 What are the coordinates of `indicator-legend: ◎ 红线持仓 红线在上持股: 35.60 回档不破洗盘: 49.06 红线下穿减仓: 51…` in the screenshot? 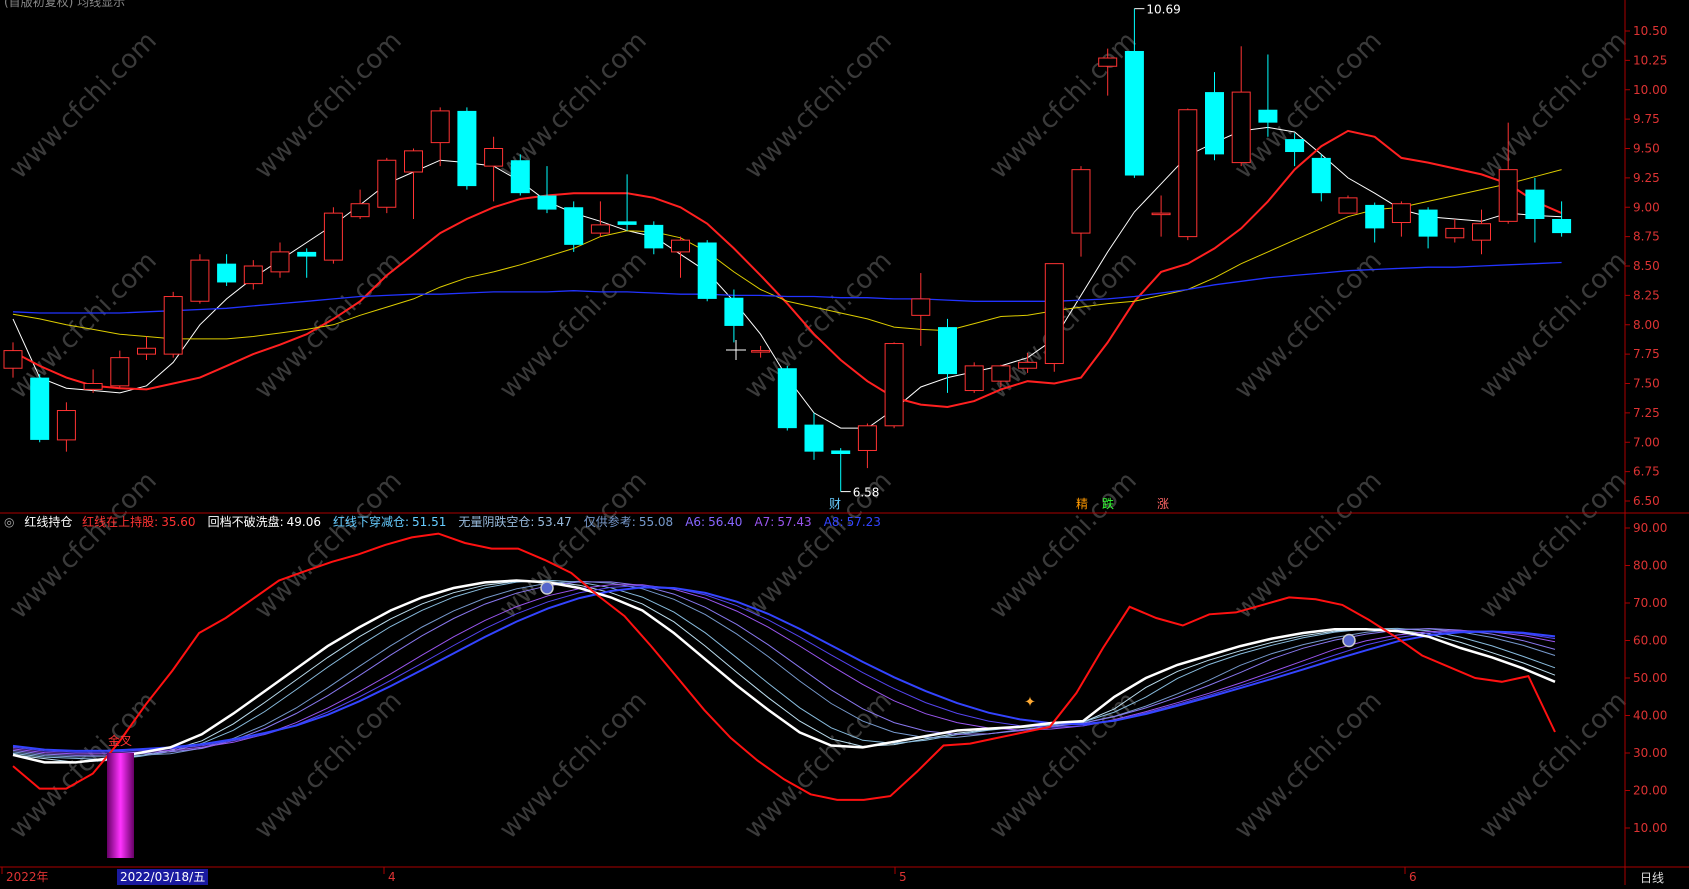 It's located at (451, 521).